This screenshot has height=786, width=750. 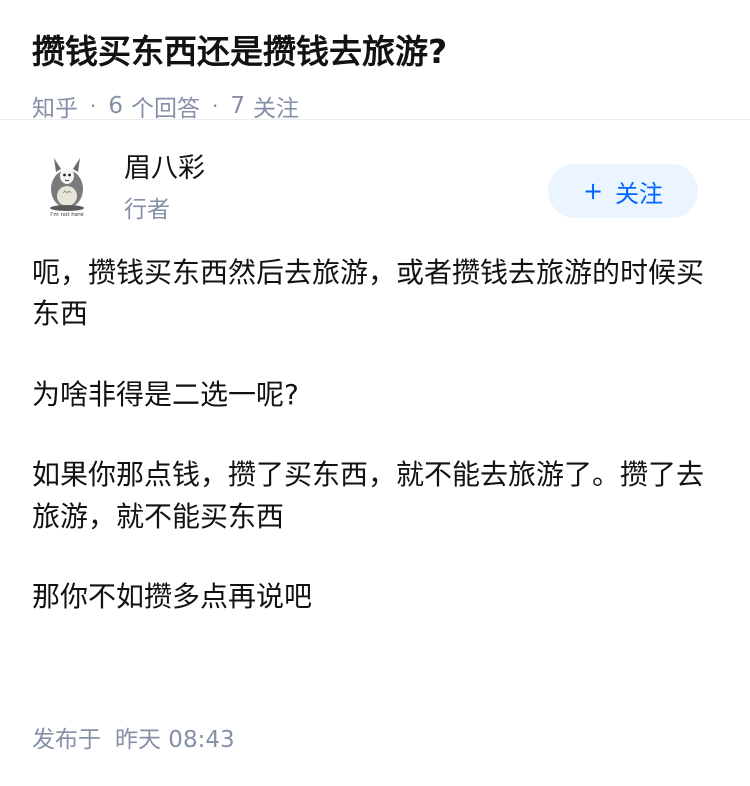 What do you see at coordinates (375, 52) in the screenshot?
I see `question-title: 攒钱买东西还是攒钱去旅游?` at bounding box center [375, 52].